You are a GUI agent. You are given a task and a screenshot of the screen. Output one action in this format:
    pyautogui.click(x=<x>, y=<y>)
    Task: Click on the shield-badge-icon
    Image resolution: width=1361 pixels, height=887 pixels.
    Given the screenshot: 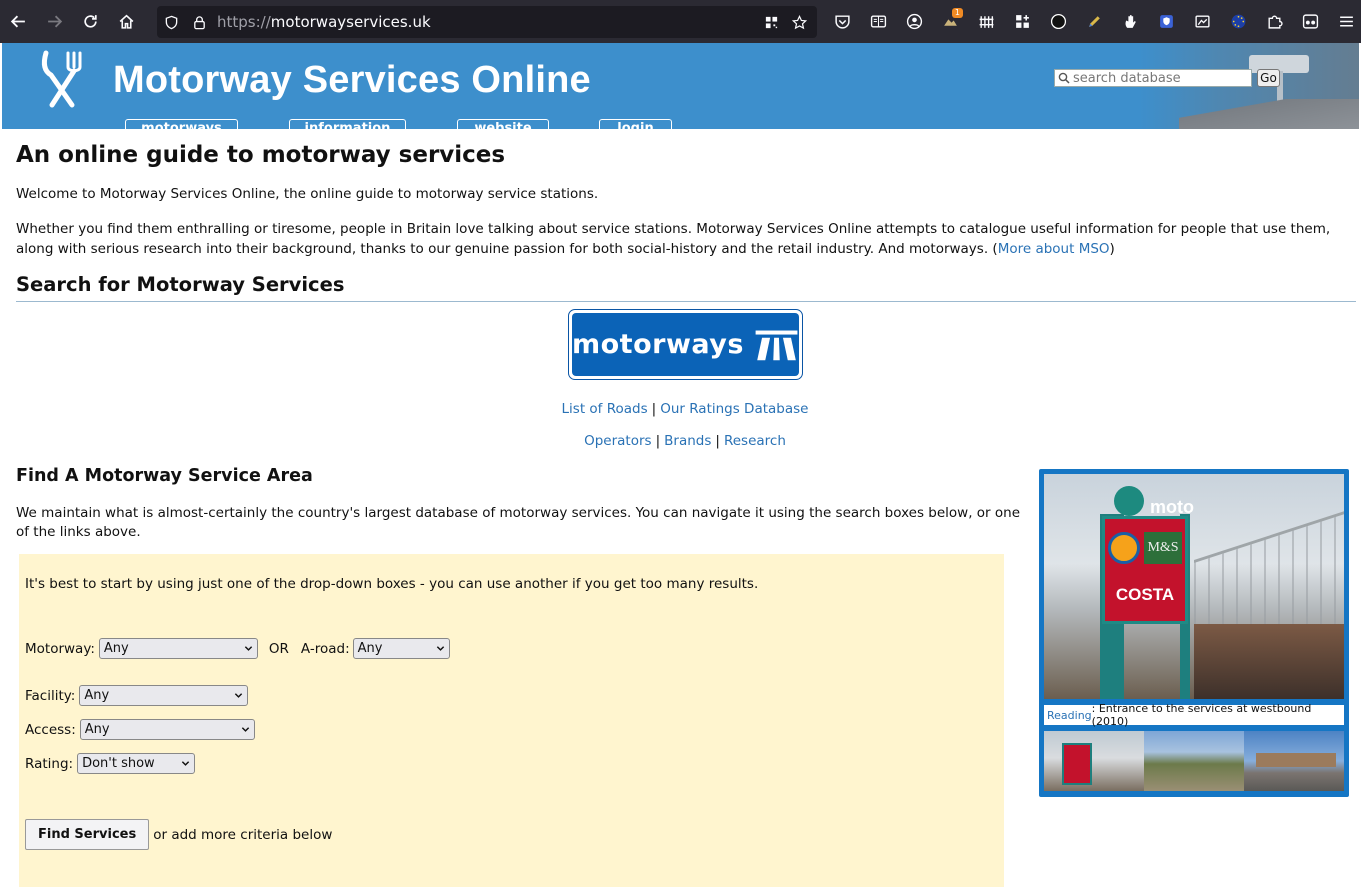 What is the action you would take?
    pyautogui.click(x=1166, y=21)
    